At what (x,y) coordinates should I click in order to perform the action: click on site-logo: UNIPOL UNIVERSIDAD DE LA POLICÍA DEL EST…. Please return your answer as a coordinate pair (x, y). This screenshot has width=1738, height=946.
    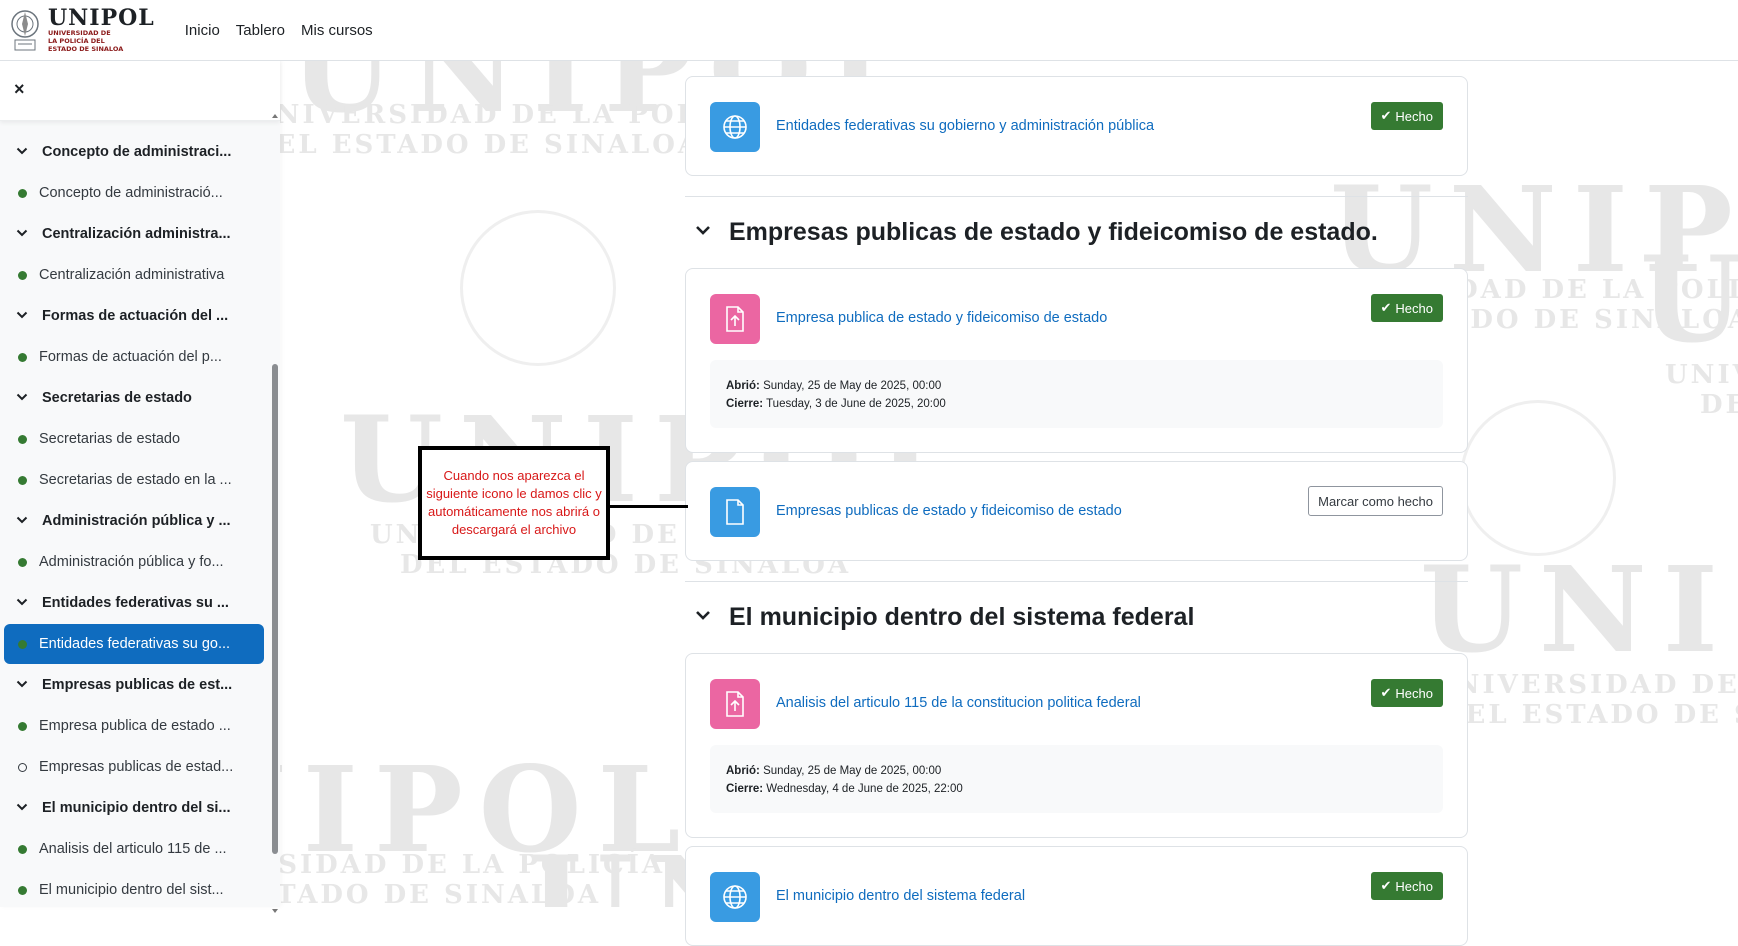
    Looking at the image, I should click on (82, 30).